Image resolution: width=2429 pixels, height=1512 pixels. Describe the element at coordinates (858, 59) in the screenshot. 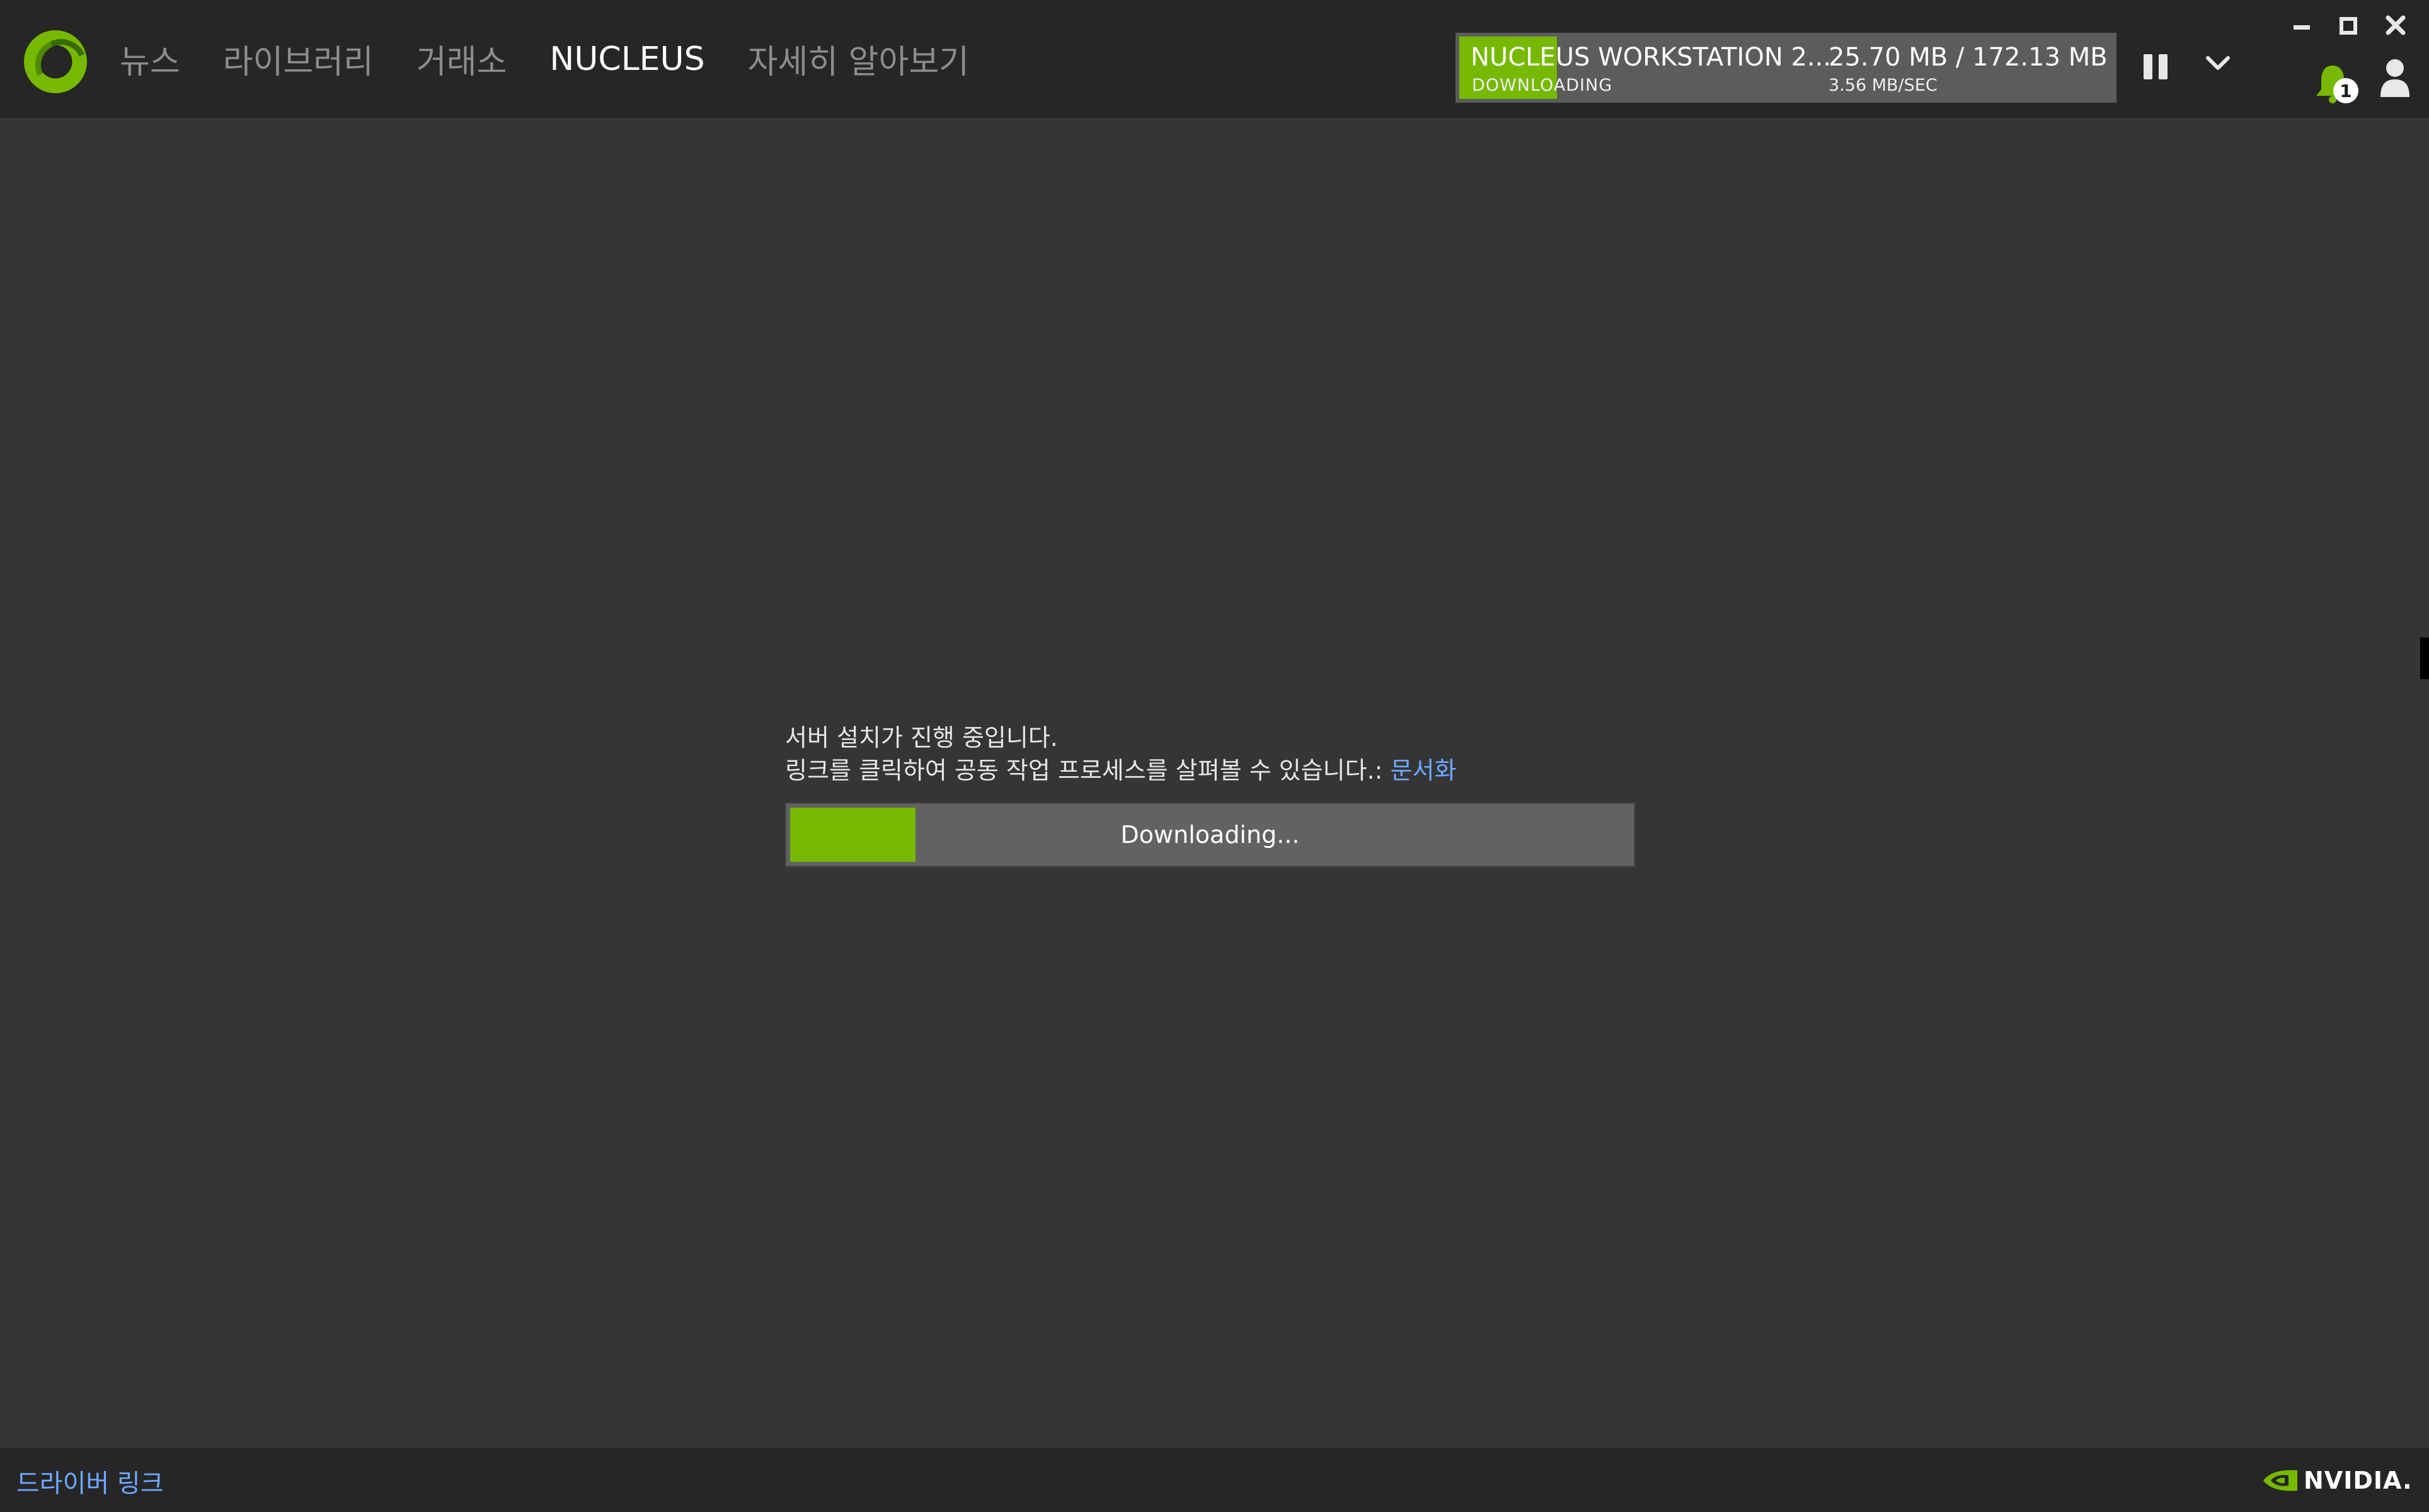

I see `nav-tab-learn-more: 자세히 알아보기` at that location.